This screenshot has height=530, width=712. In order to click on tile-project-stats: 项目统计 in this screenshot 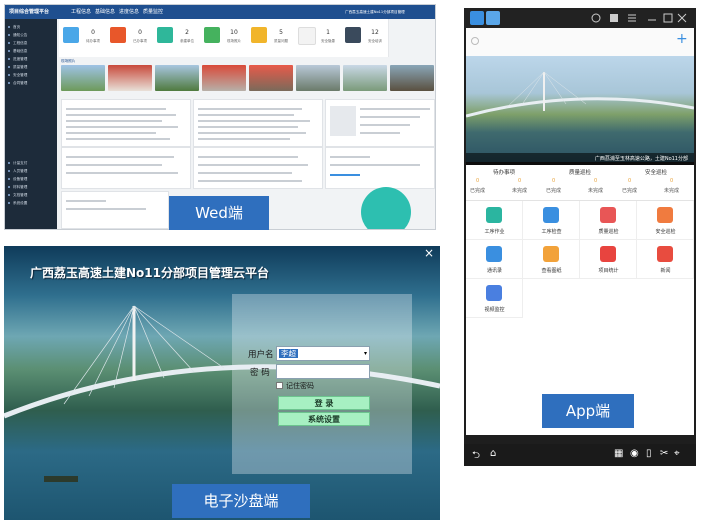, I will do `click(608, 259)`.